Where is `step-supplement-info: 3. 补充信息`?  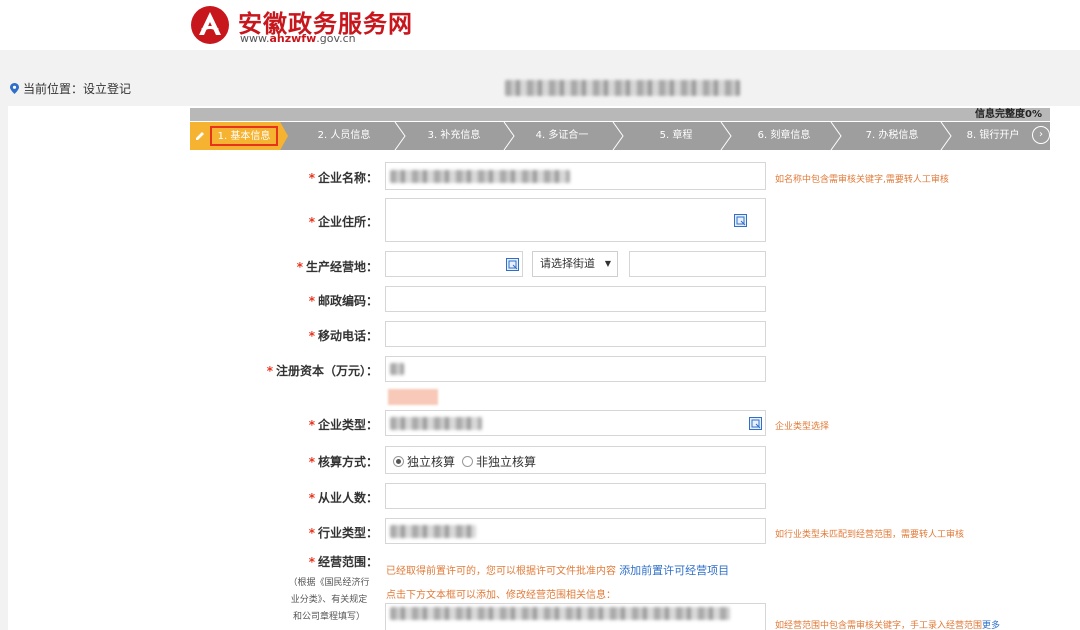
step-supplement-info: 3. 补充信息 is located at coordinates (454, 136).